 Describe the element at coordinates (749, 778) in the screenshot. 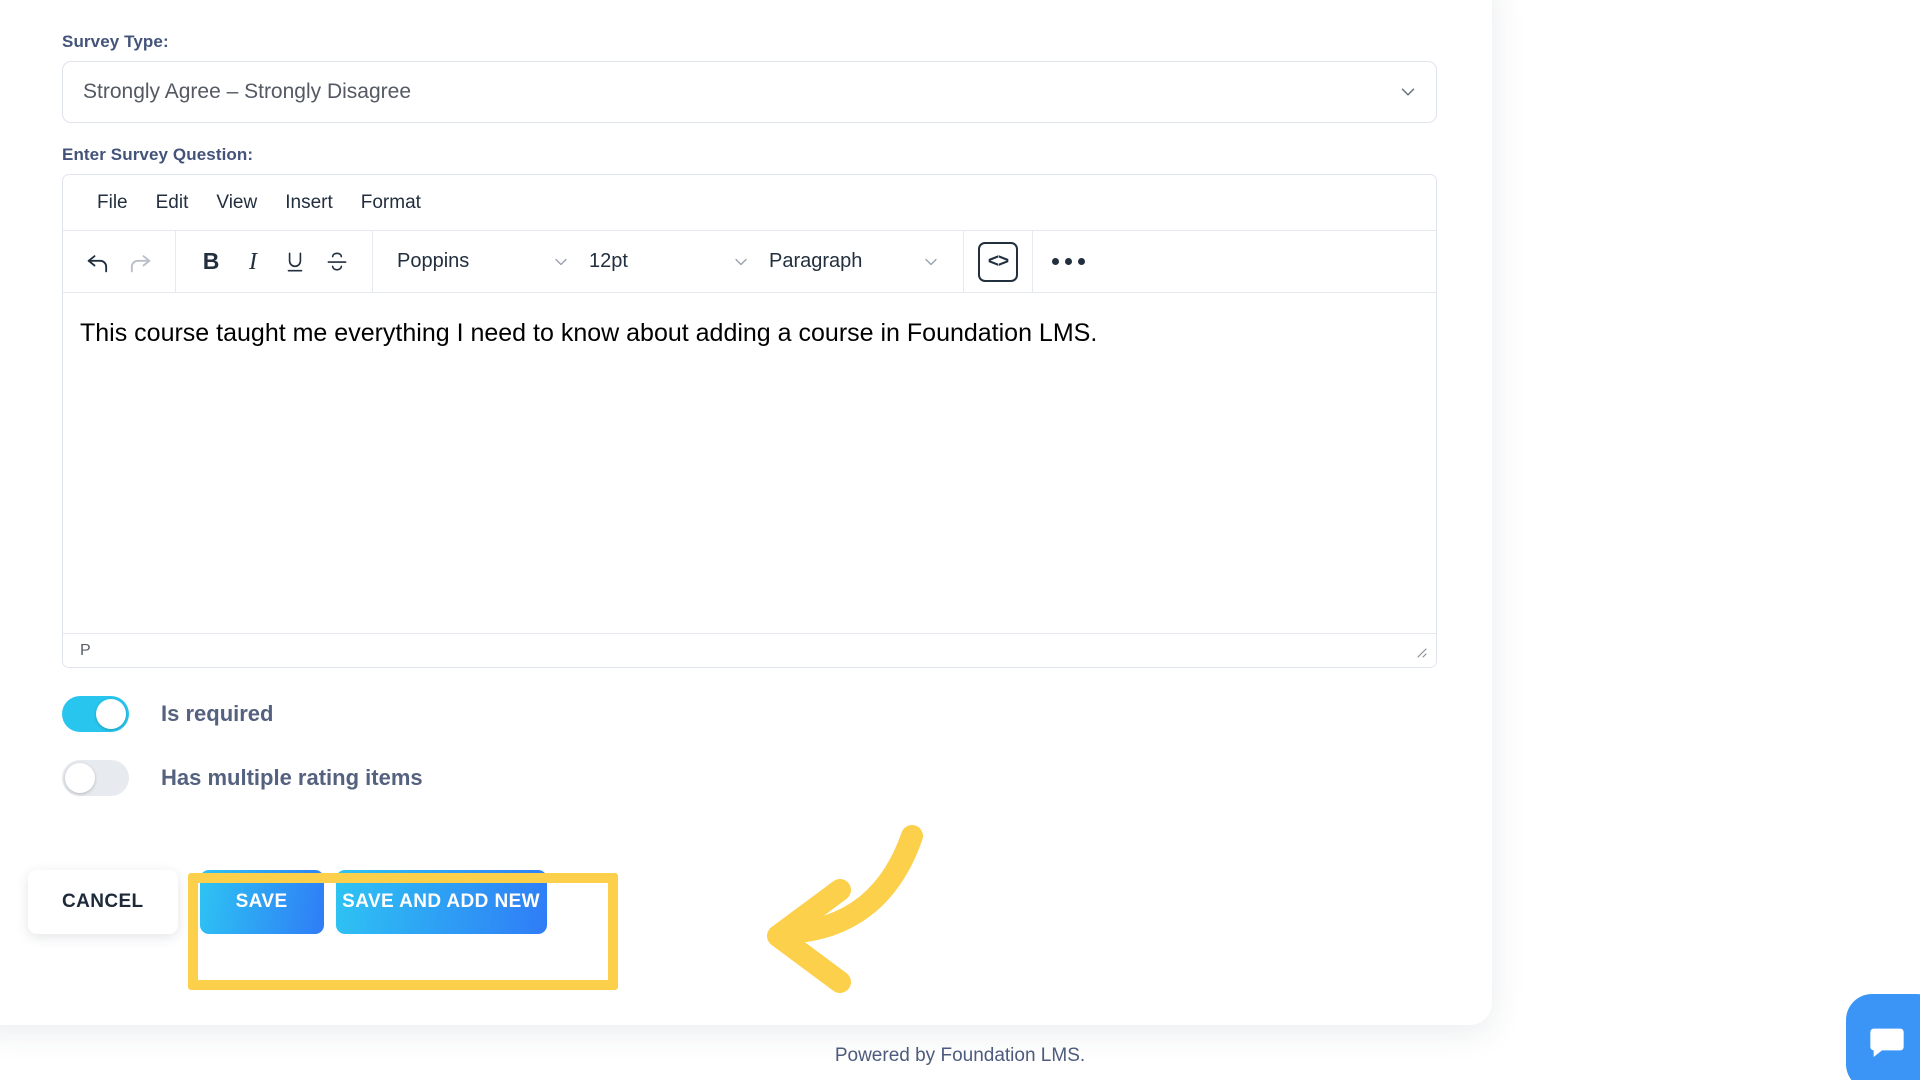

I see `toggle-row-has-multiple-rating-items: Has multiple rating items` at that location.